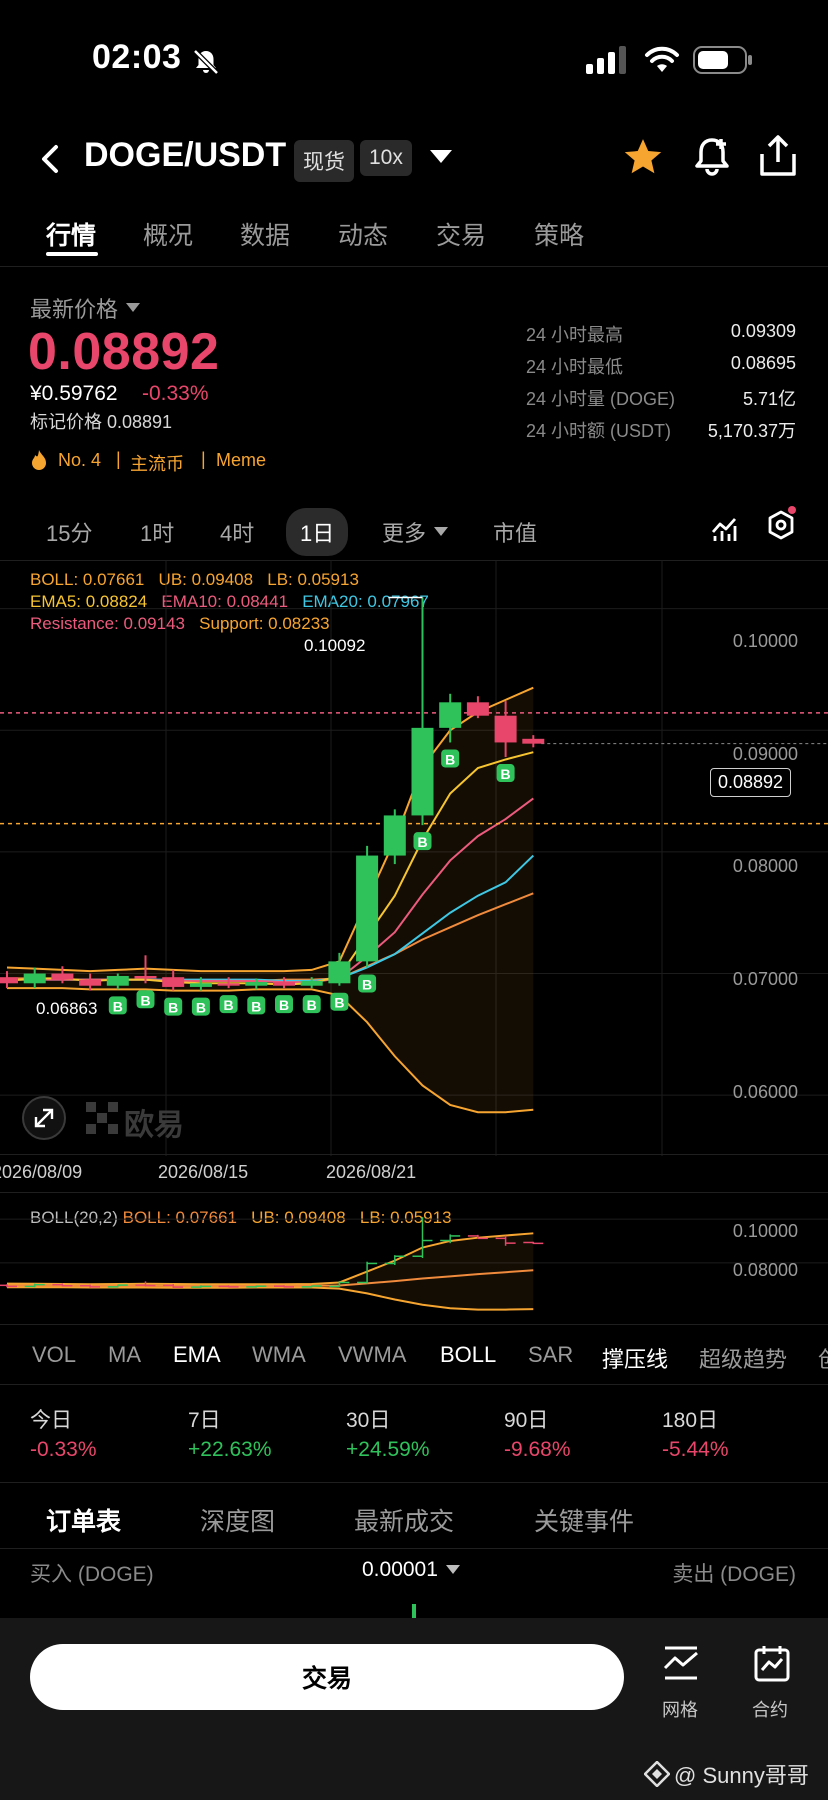 This screenshot has width=828, height=1800. I want to click on alert-bell-icon, so click(712, 156).